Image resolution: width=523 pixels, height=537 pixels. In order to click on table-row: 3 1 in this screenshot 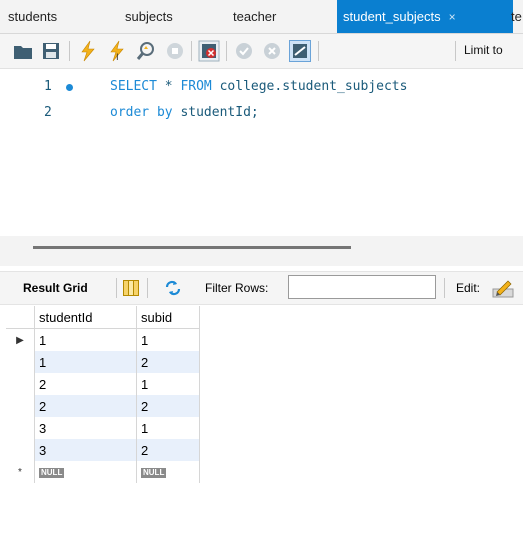, I will do `click(103, 428)`.